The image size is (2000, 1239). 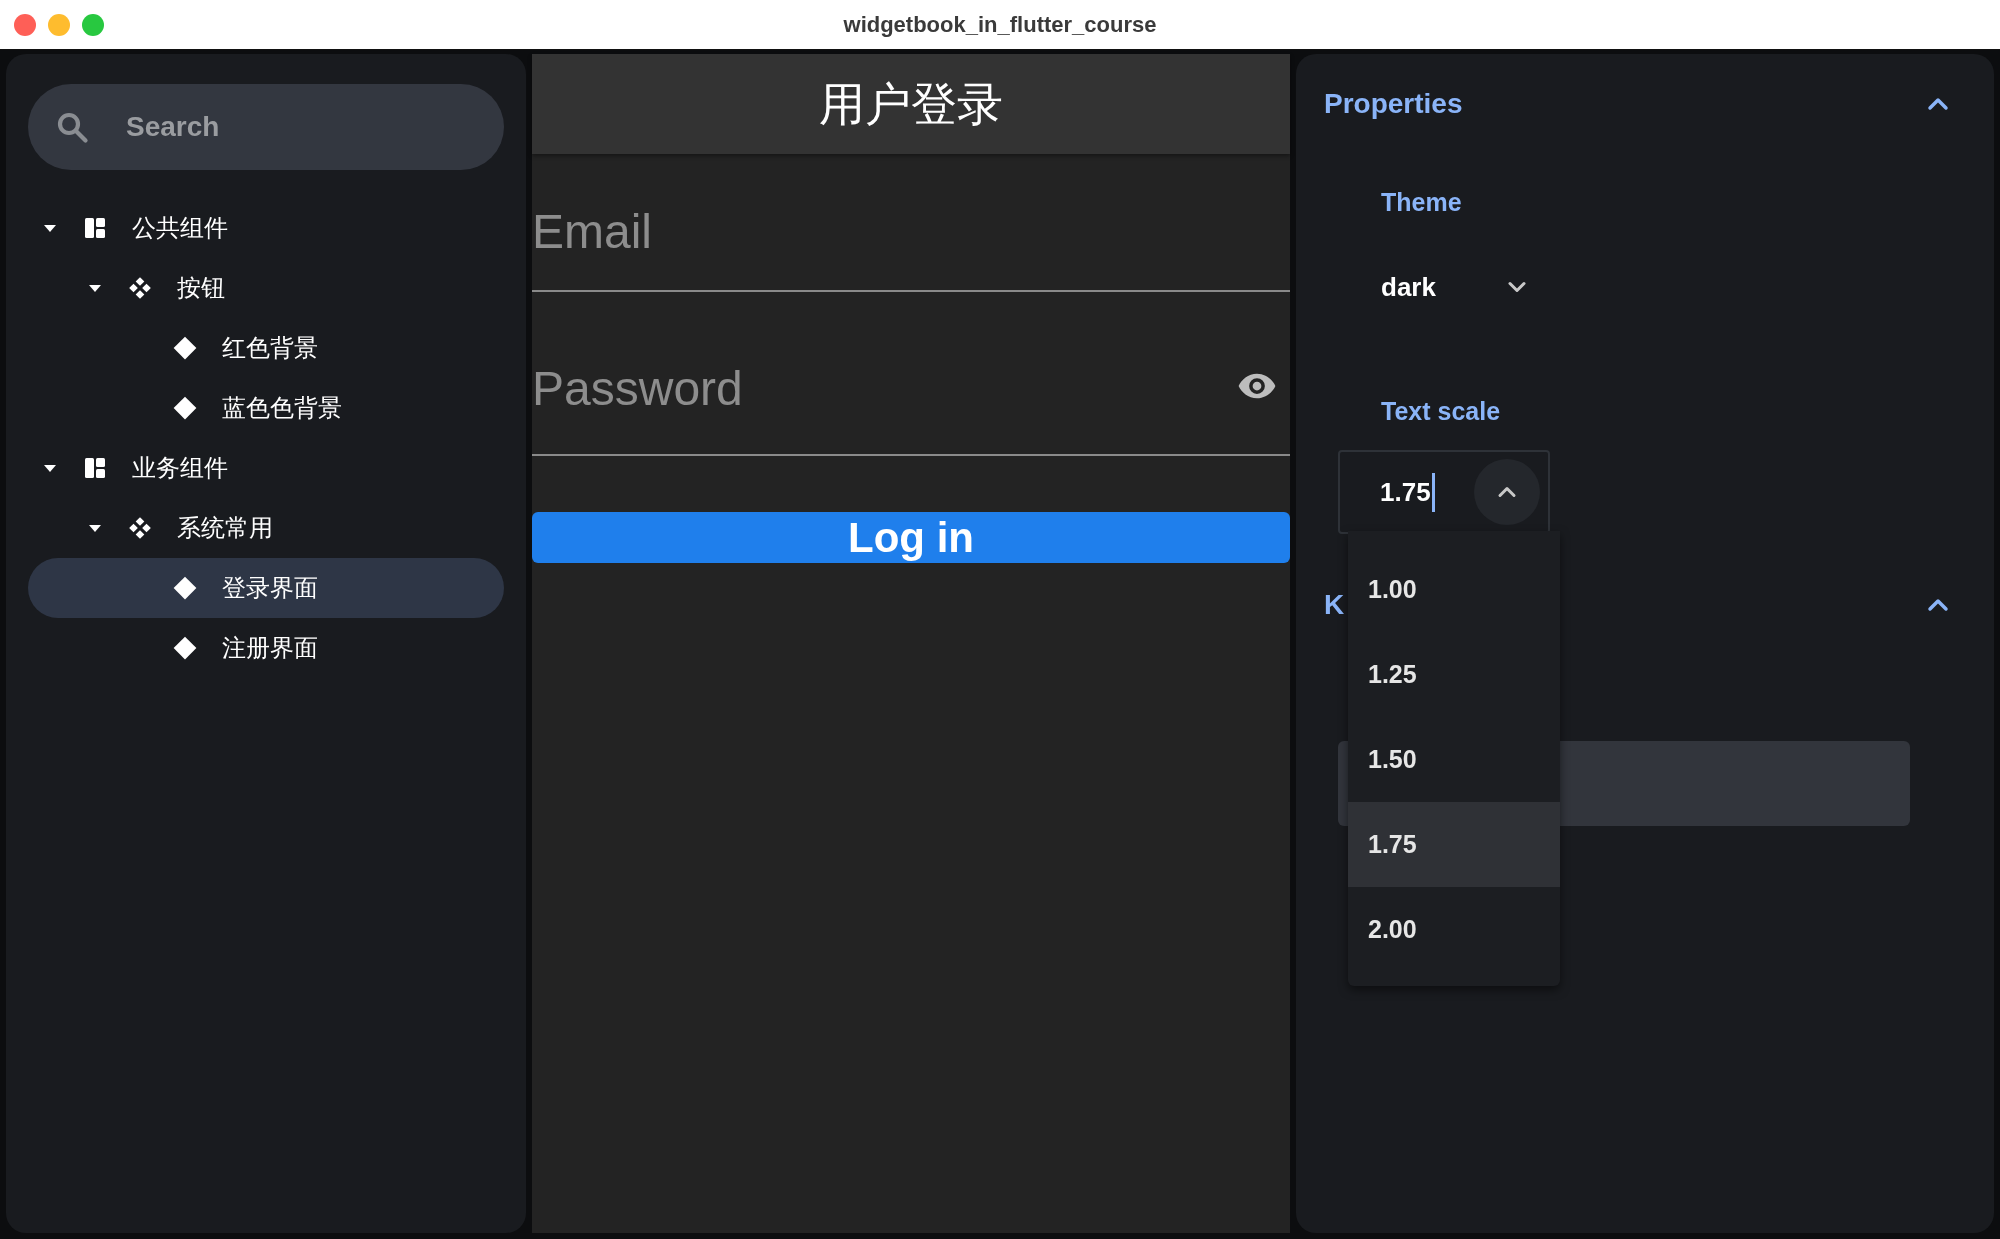 What do you see at coordinates (1454, 674) in the screenshot?
I see `dropdown-option: 1.25` at bounding box center [1454, 674].